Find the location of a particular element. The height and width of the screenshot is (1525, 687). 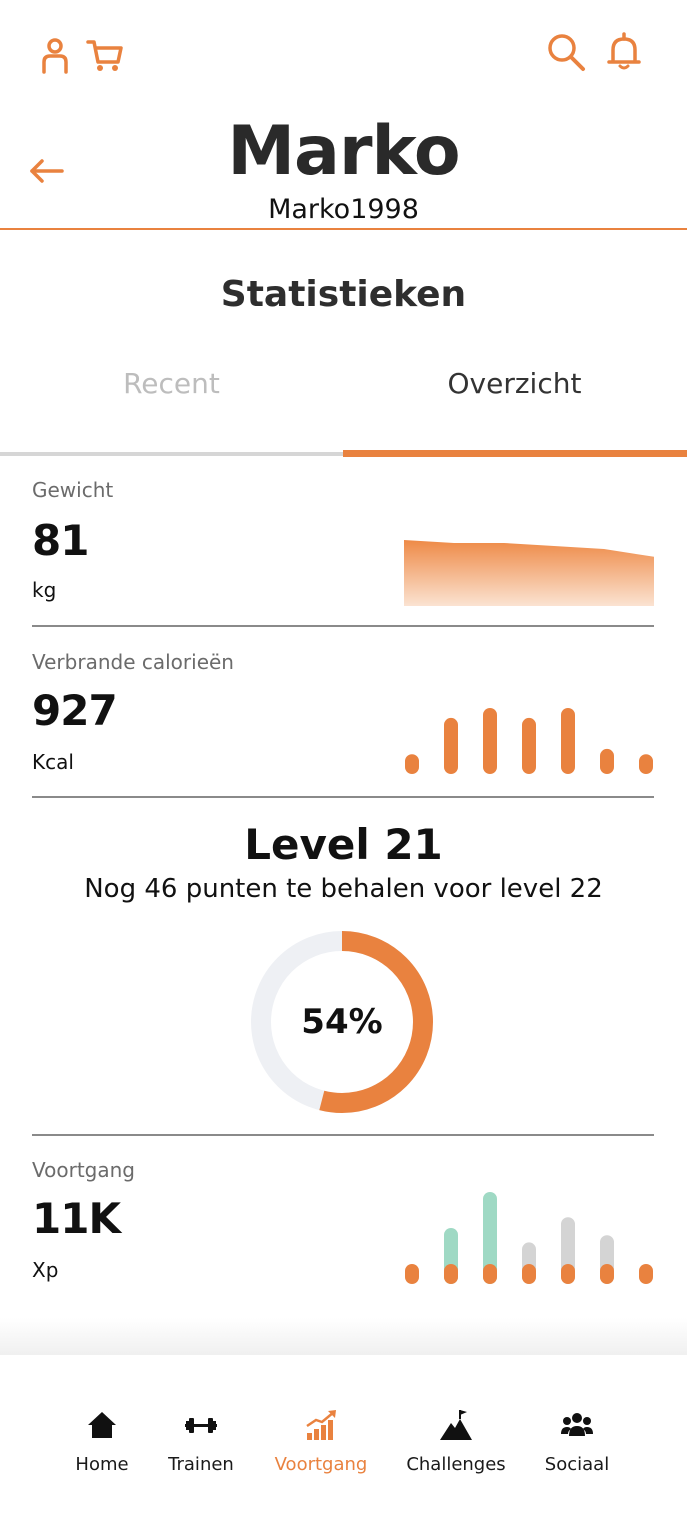

calories-value: 927 is located at coordinates (75, 710).